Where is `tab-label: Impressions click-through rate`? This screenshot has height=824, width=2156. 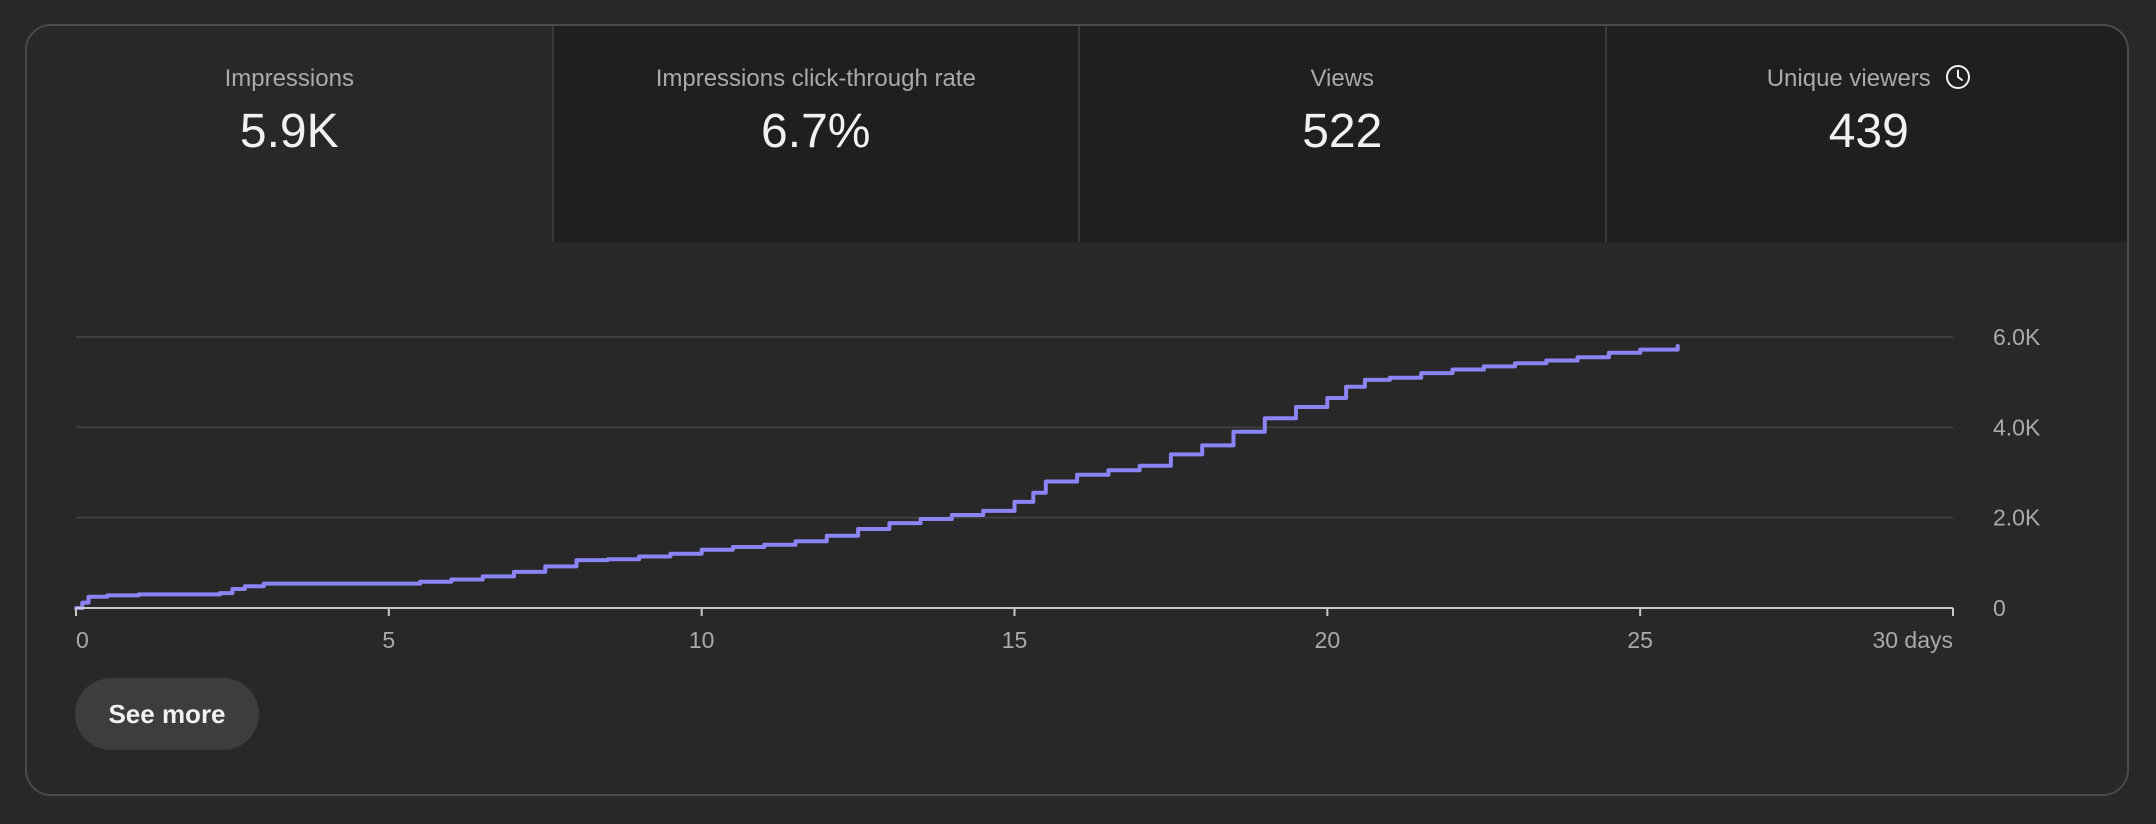 tab-label: Impressions click-through rate is located at coordinates (815, 78).